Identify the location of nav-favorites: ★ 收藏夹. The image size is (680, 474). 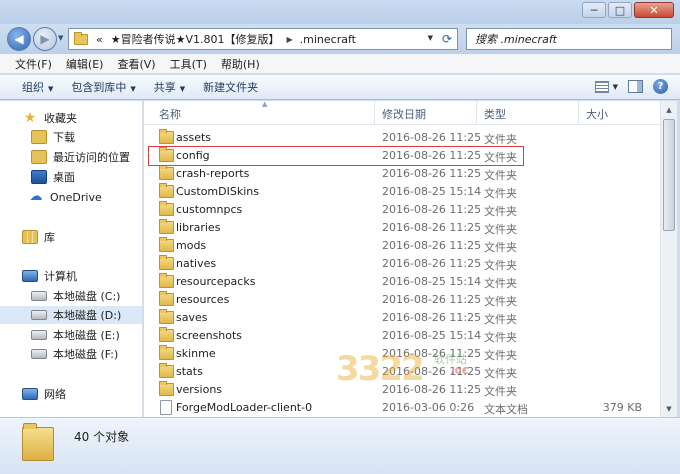
(49, 118).